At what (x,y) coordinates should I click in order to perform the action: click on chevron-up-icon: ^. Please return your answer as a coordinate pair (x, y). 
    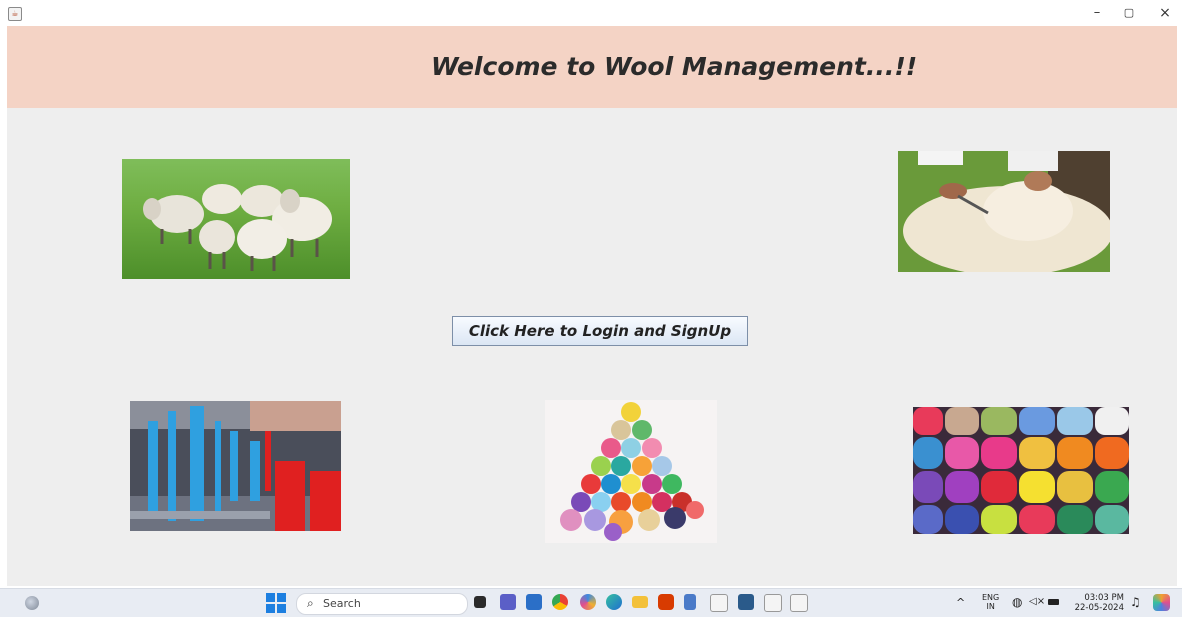
    Looking at the image, I should click on (960, 602).